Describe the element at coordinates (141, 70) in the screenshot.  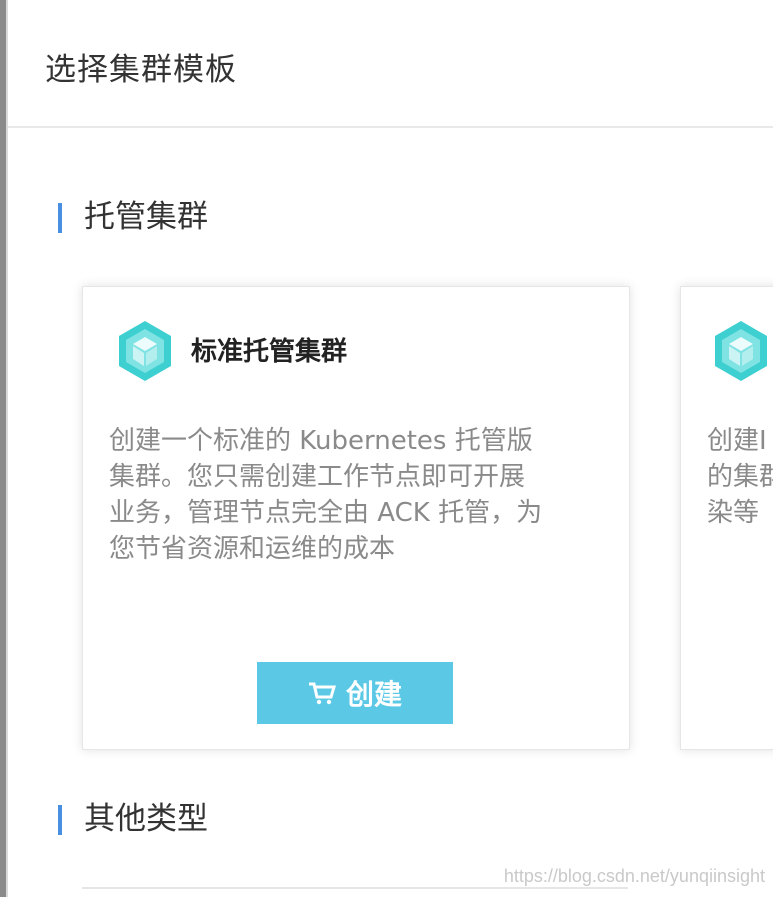
I see `page-title: 选择集群模板` at that location.